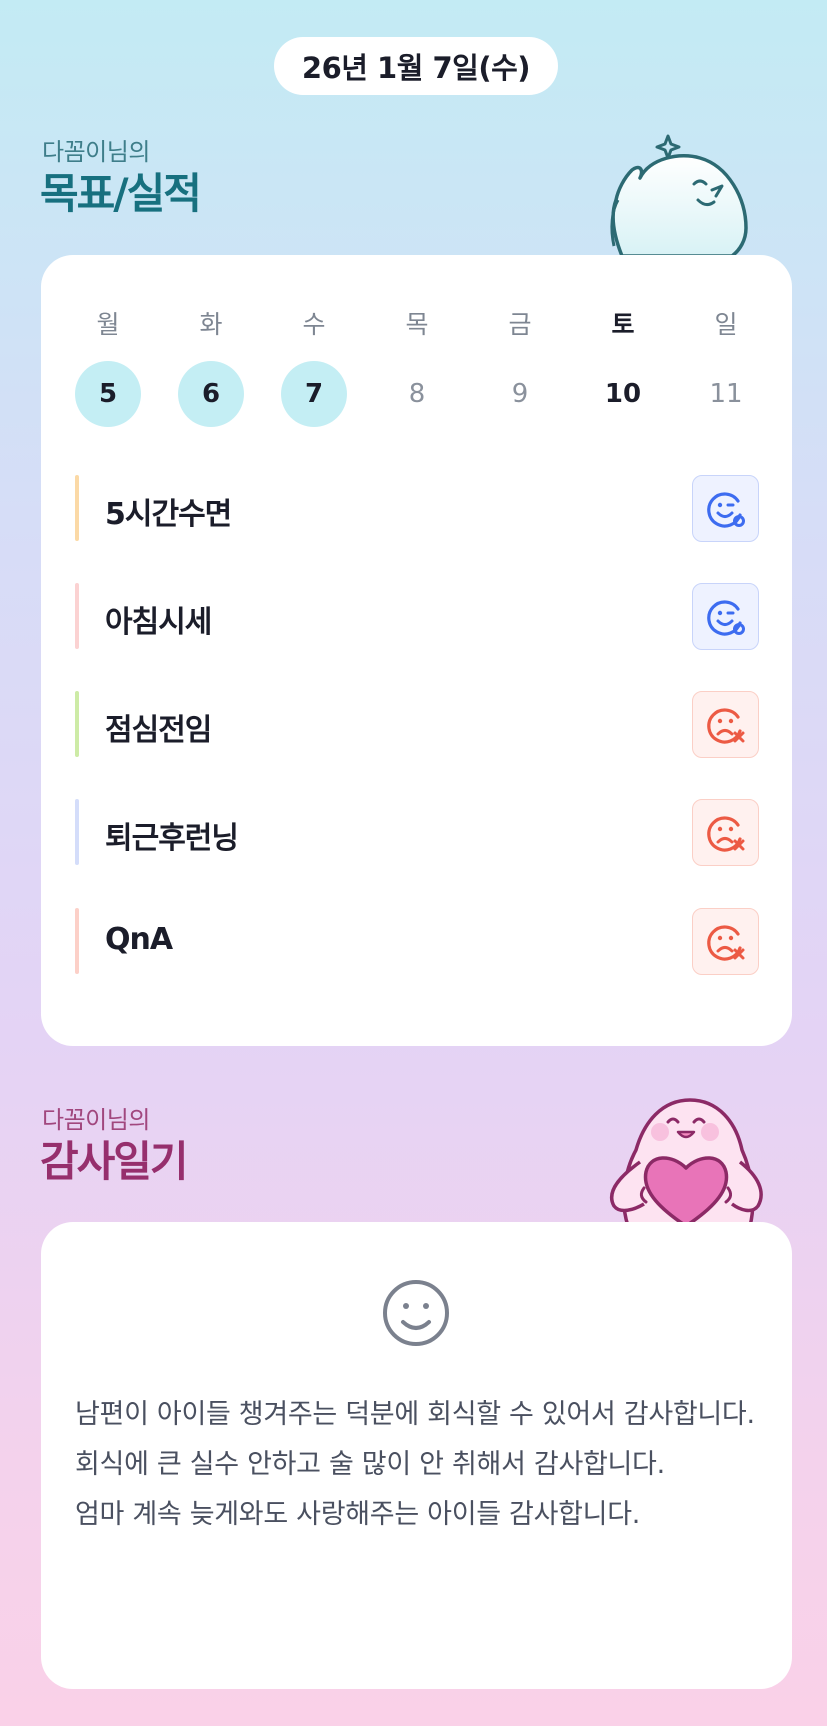 This screenshot has height=1726, width=827. I want to click on goal-row: 퇴근후런닝, so click(417, 832).